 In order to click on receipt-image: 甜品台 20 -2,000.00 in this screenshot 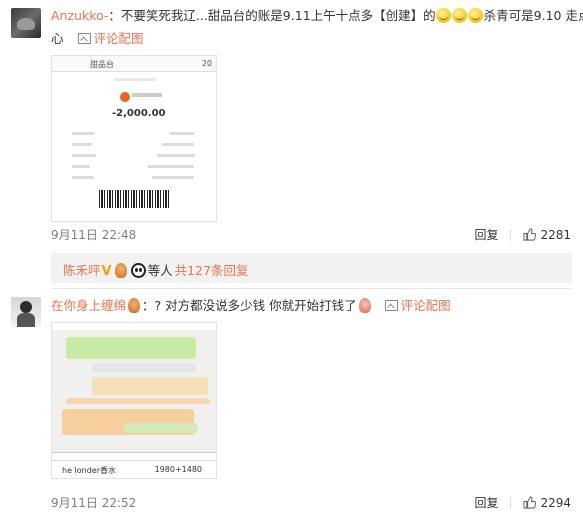, I will do `click(134, 138)`.